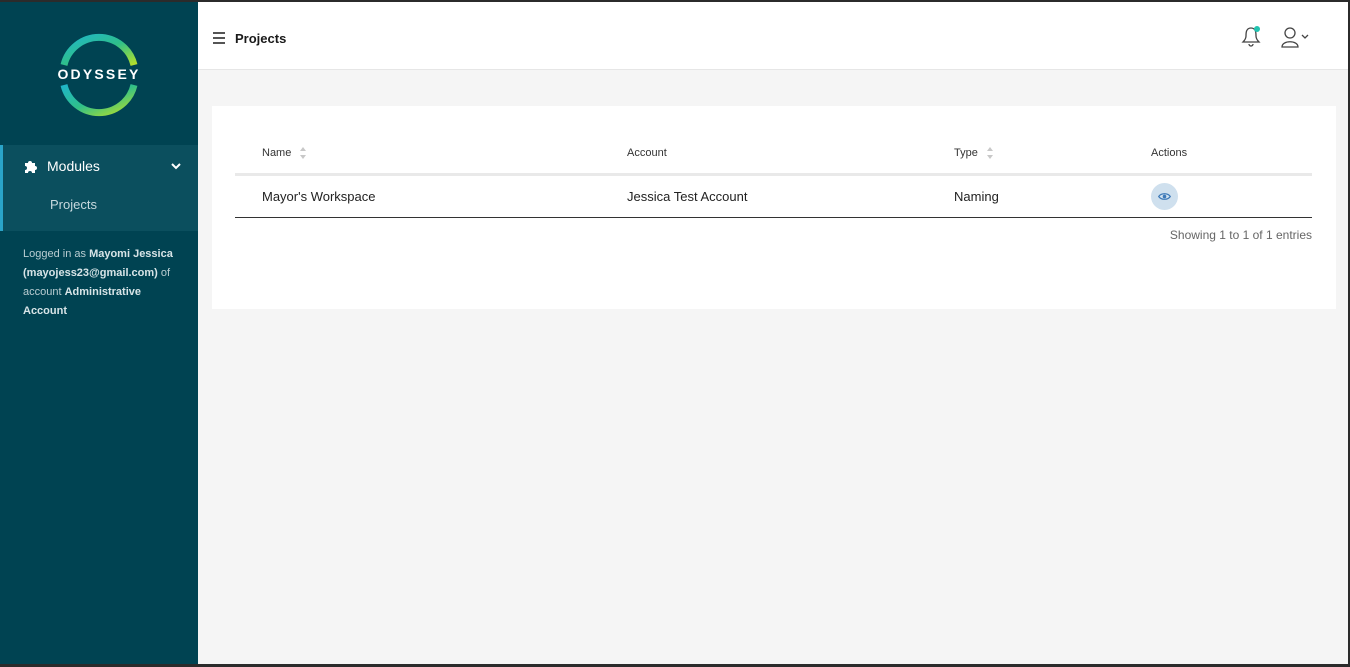 This screenshot has width=1350, height=667. I want to click on column-header-type: Type, so click(1025, 155).